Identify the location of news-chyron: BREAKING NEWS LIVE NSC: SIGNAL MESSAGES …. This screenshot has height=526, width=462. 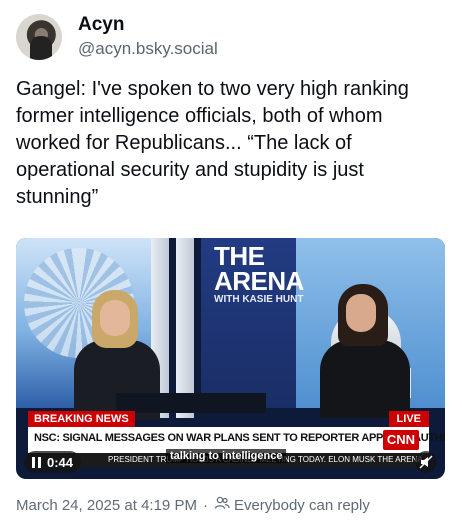
(230, 443).